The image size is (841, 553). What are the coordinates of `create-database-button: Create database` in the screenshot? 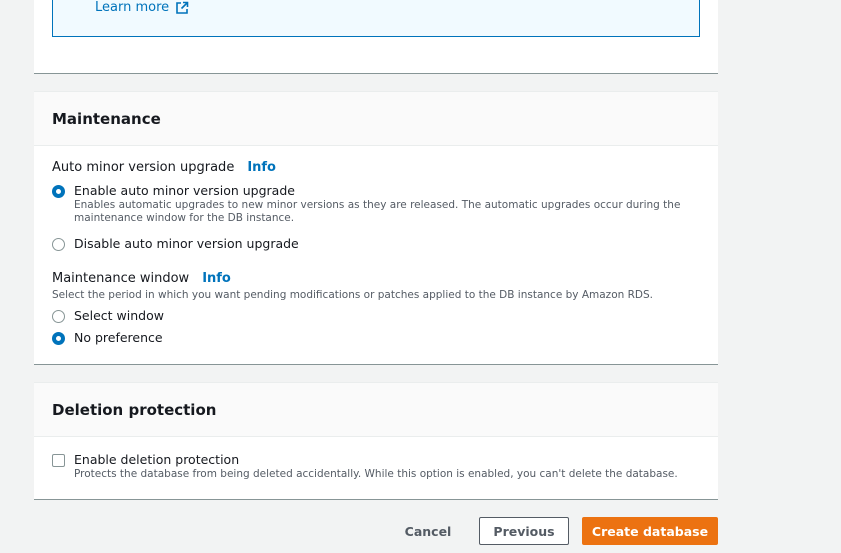 It's located at (650, 531).